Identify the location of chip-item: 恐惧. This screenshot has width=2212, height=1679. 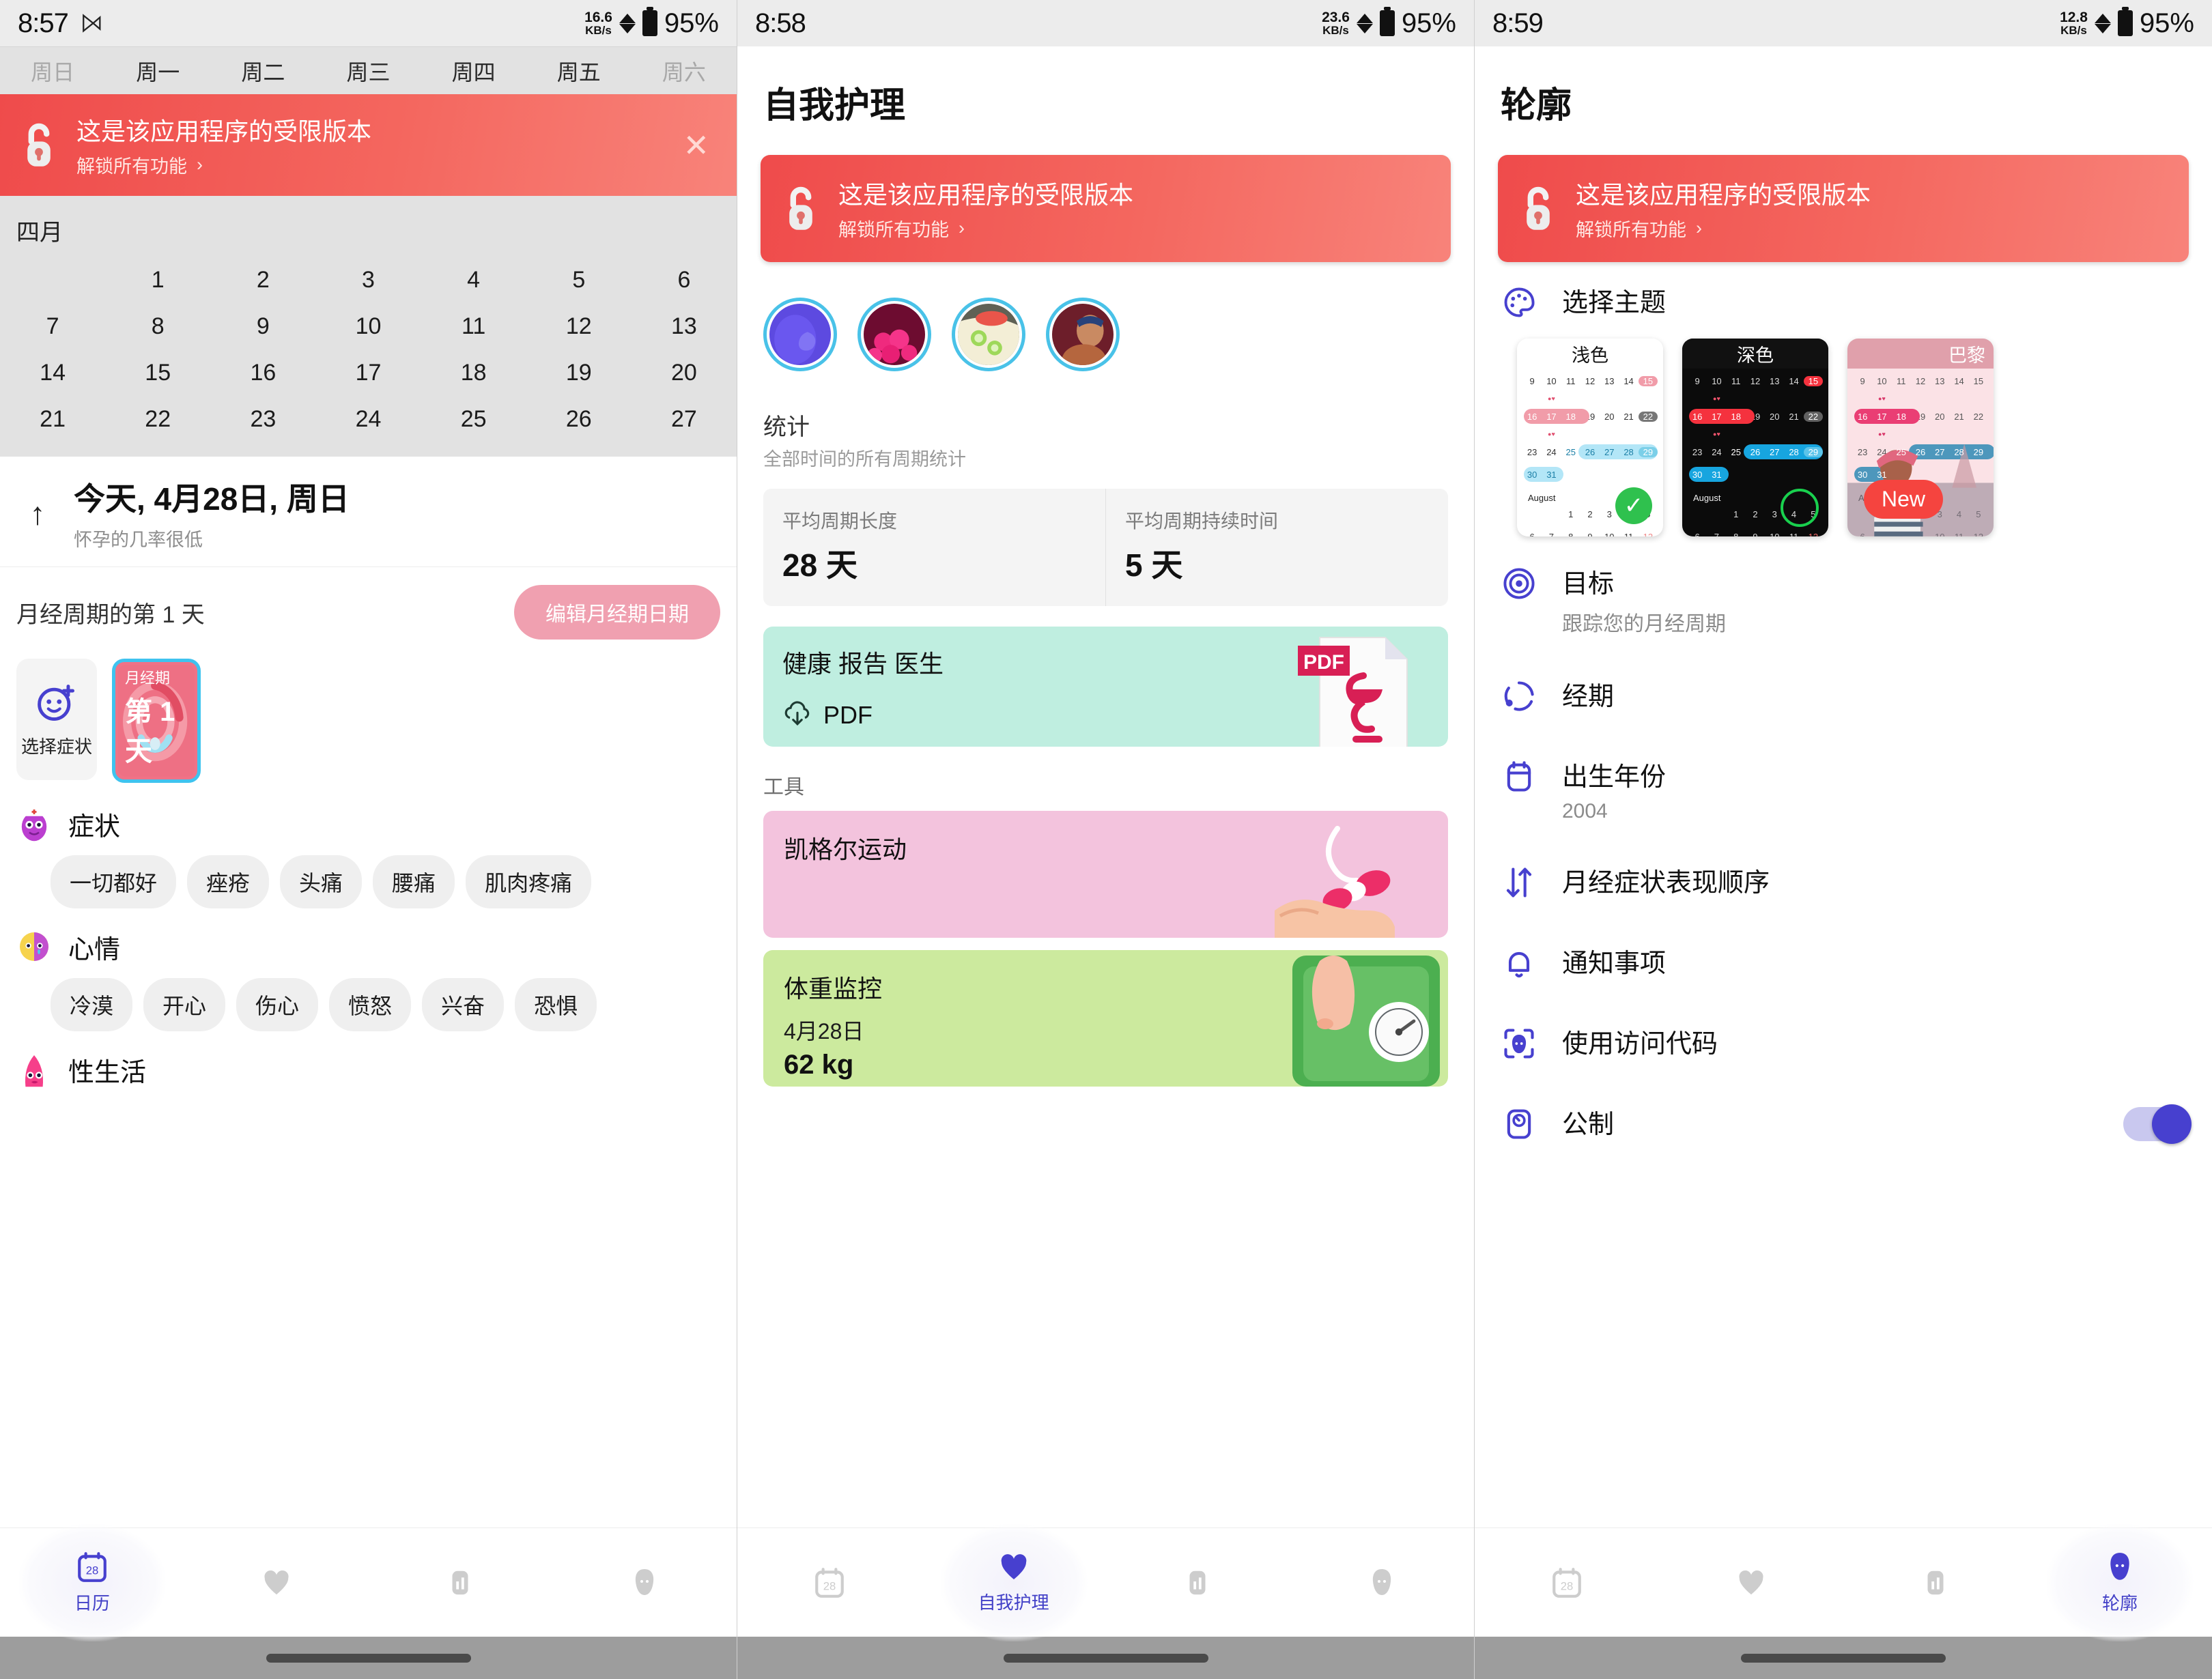
(556, 1004).